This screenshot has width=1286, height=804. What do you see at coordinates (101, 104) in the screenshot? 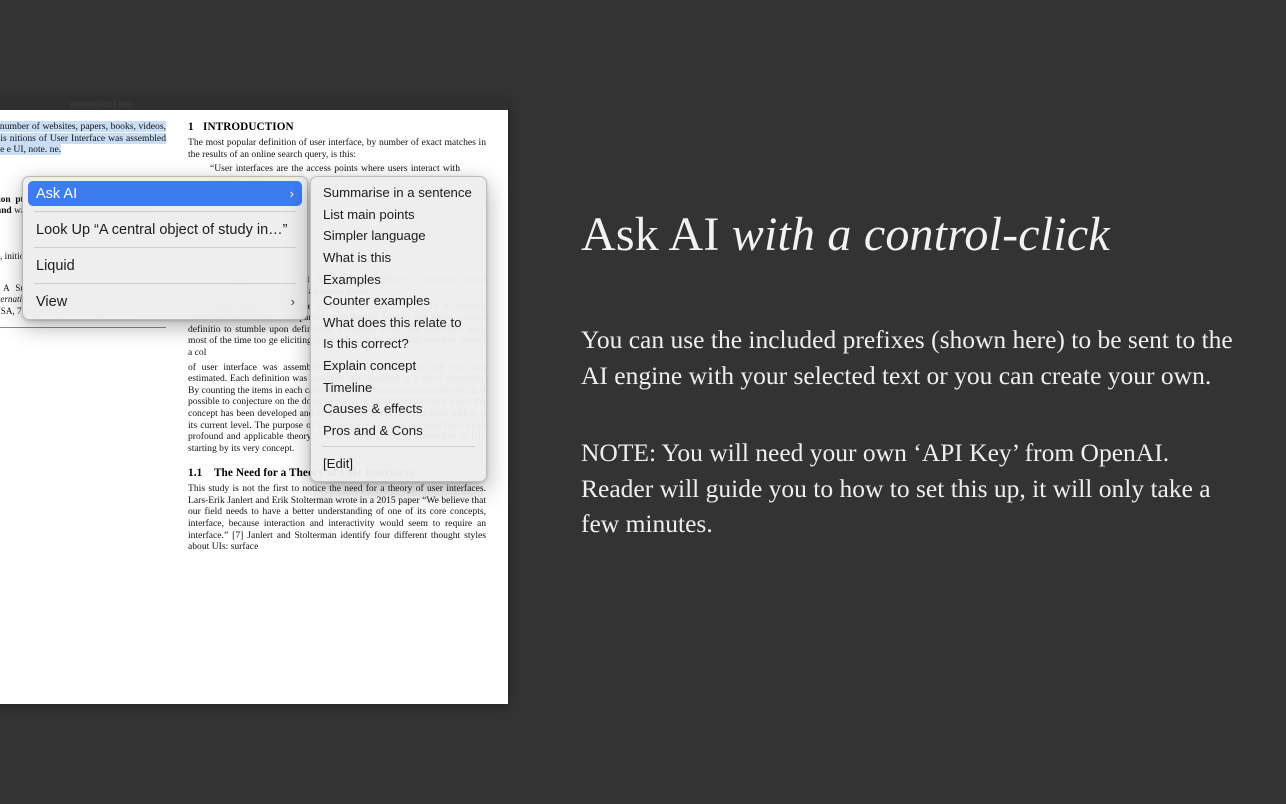
I see `author-email: ntonio@ufrl.edu` at bounding box center [101, 104].